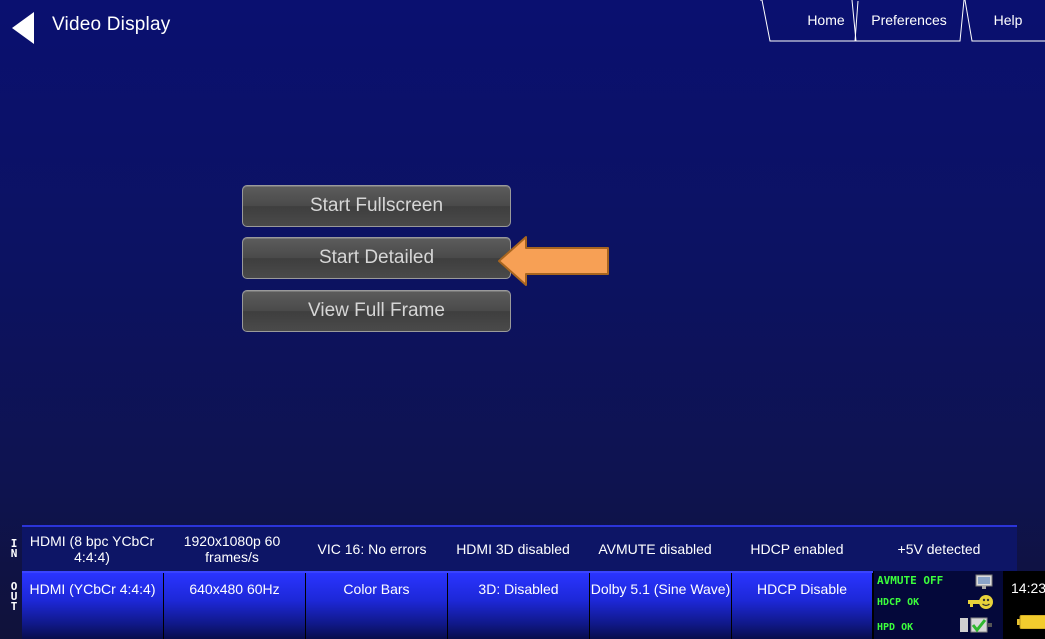 Image resolution: width=1045 pixels, height=639 pixels. Describe the element at coordinates (976, 625) in the screenshot. I see `hpd-check-icon` at that location.